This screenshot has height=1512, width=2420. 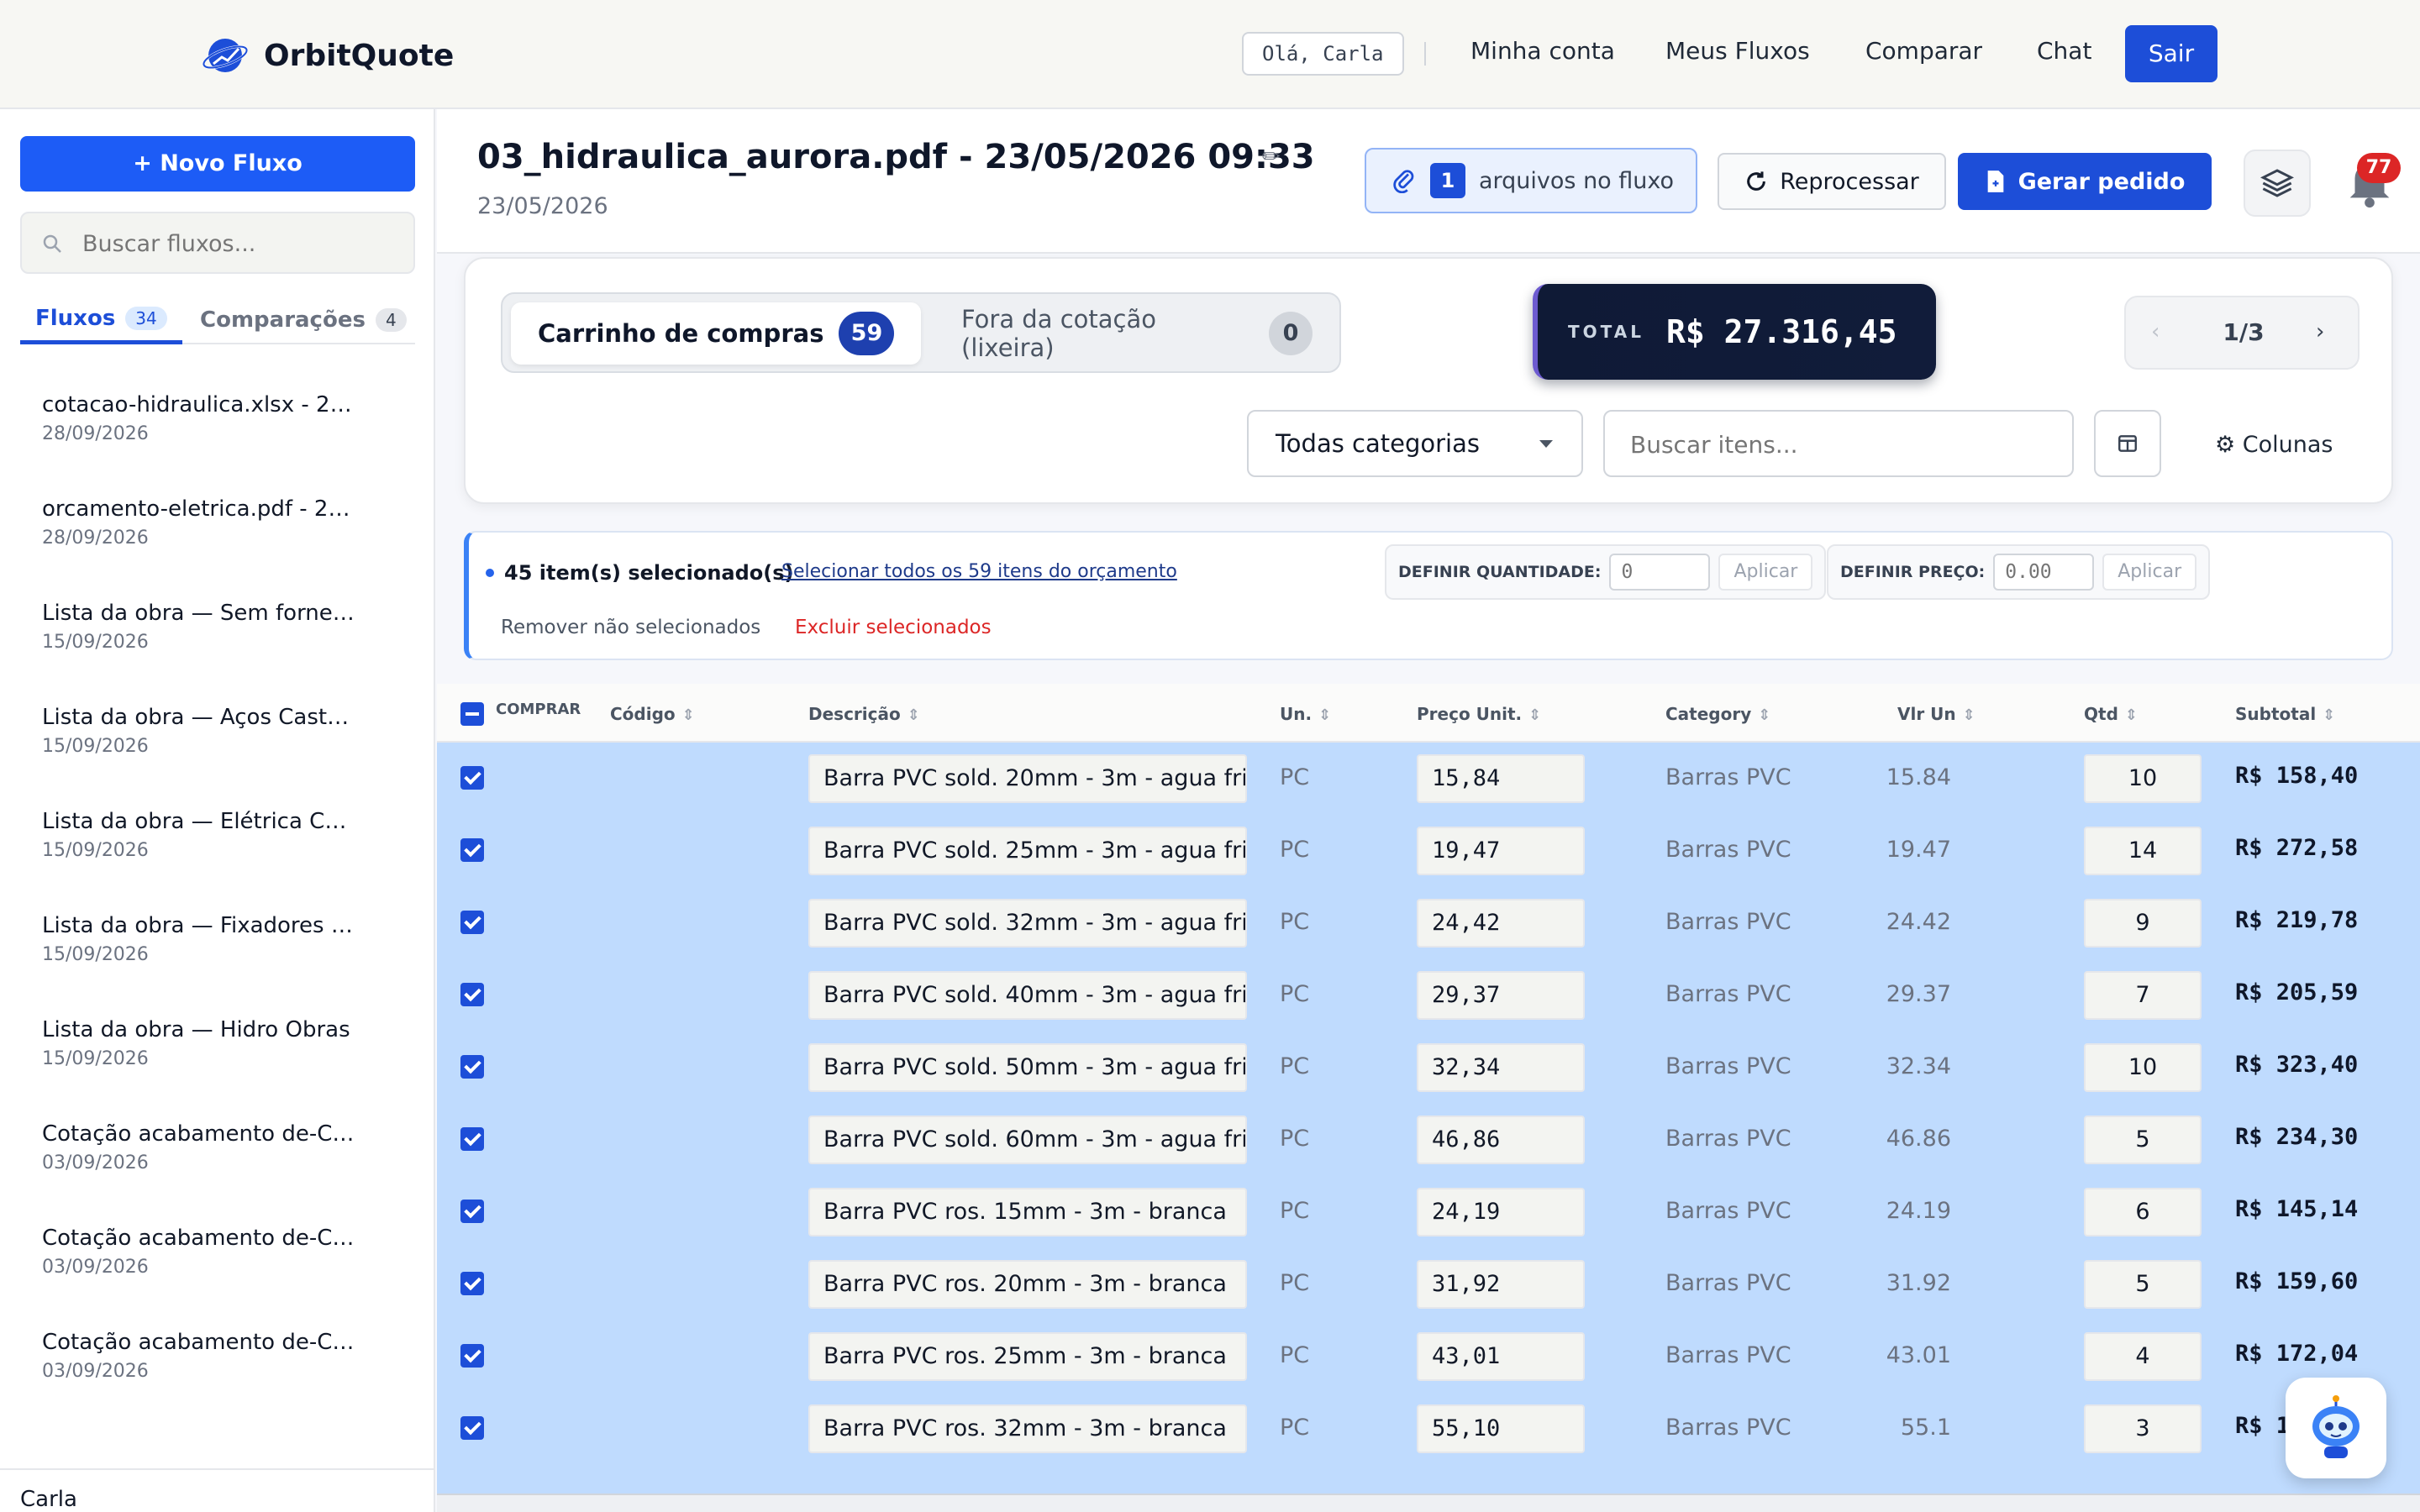 I want to click on unit-price-input: 29,37, so click(x=1501, y=995).